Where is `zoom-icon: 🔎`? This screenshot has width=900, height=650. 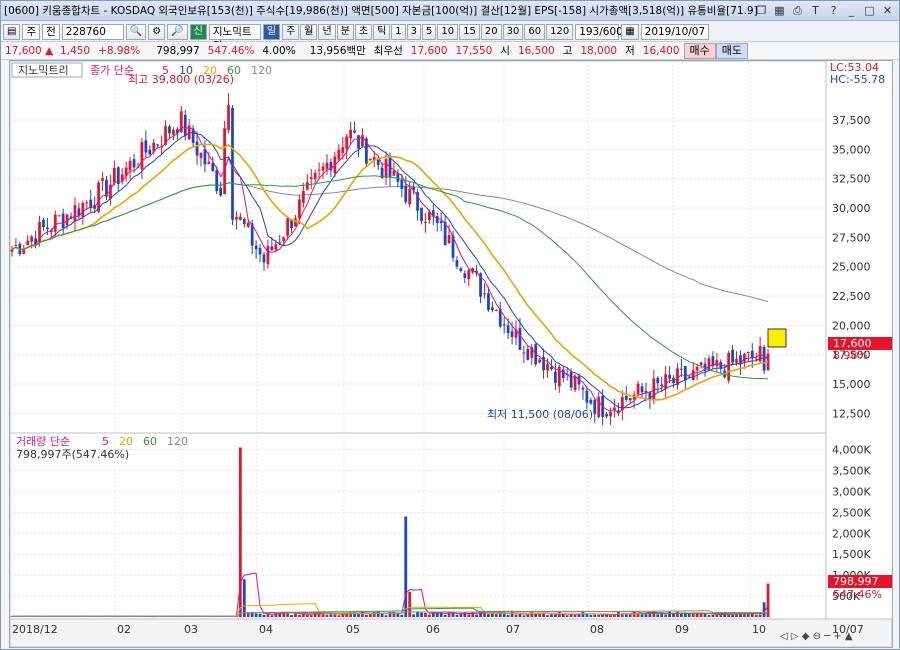
zoom-icon: 🔎 is located at coordinates (177, 31).